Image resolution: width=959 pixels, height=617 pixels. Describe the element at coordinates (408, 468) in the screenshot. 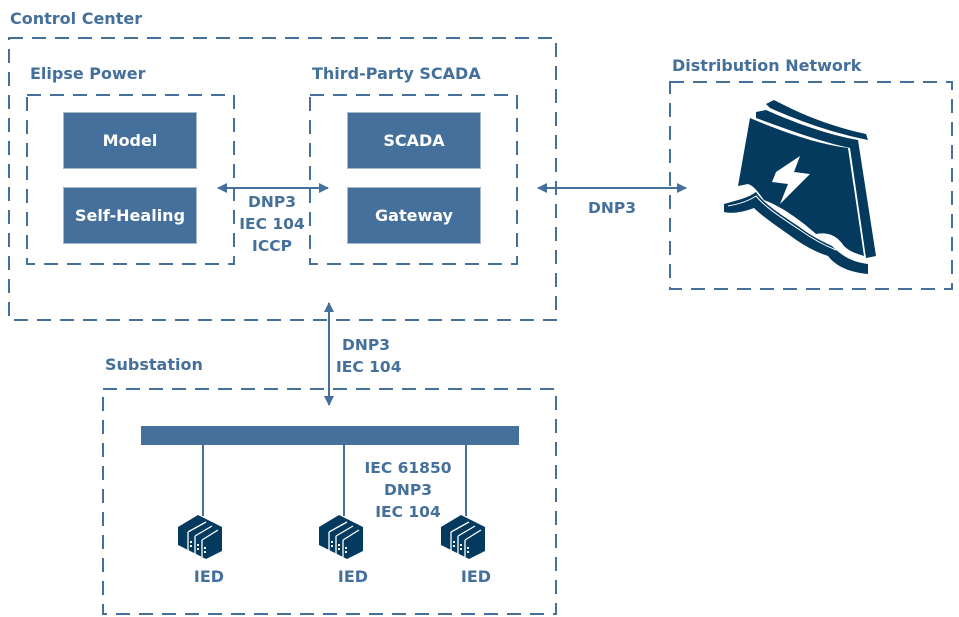

I see `protocol-label: IEC 61850` at that location.